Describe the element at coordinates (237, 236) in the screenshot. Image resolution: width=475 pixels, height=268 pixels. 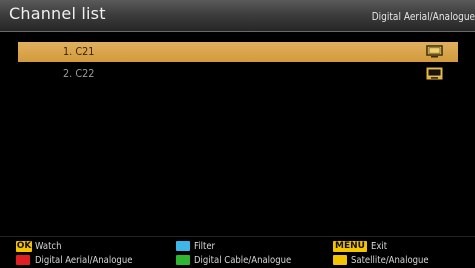
I see `footer-divider` at that location.